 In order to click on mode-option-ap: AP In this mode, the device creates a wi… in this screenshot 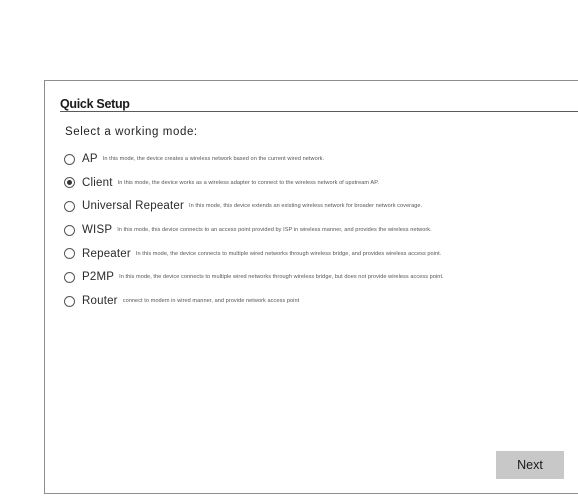, I will do `click(321, 159)`.